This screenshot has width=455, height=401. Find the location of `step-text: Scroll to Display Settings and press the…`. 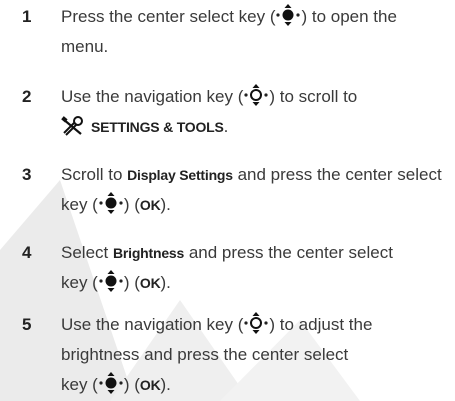

step-text: Scroll to Display Settings and press the… is located at coordinates (251, 189).